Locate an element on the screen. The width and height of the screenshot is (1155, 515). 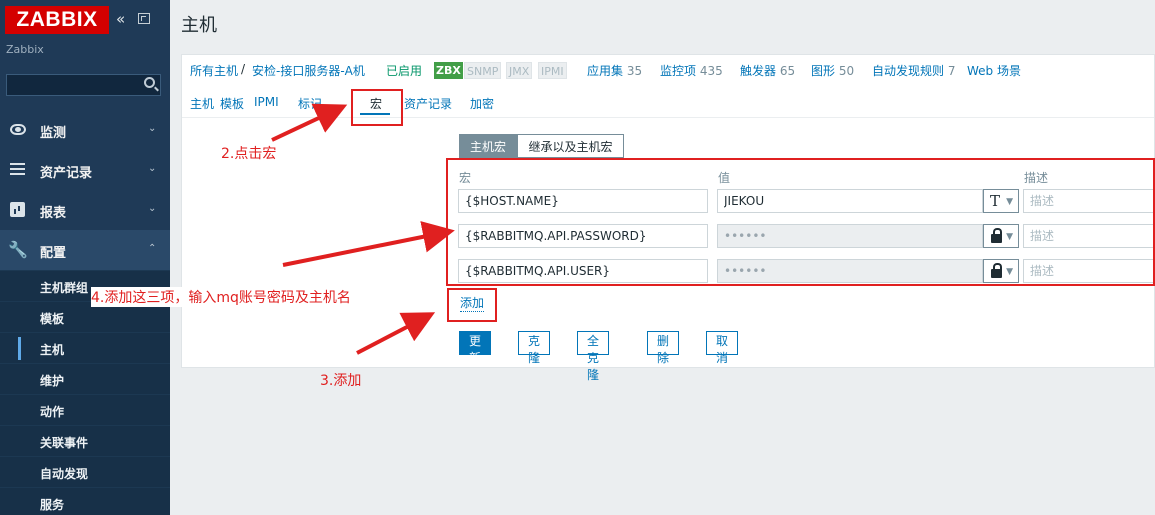
arrow-to-macro-tab is located at coordinates (309, 122).